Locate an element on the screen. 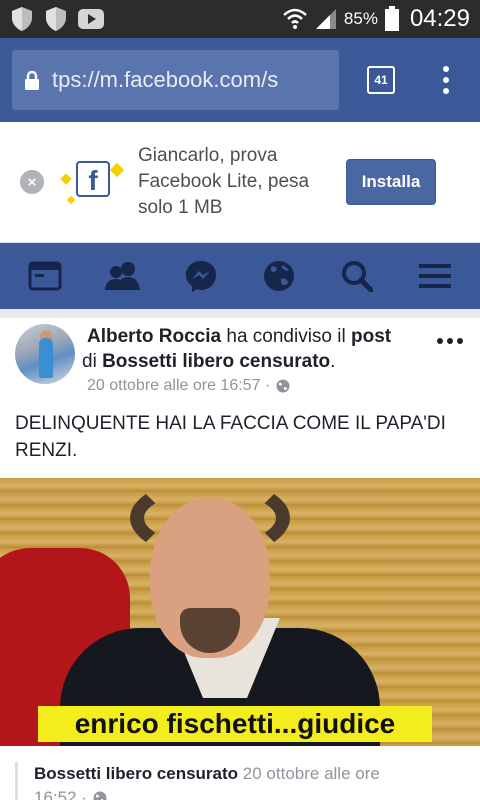 This screenshot has height=800, width=480. post-link: post is located at coordinates (371, 336).